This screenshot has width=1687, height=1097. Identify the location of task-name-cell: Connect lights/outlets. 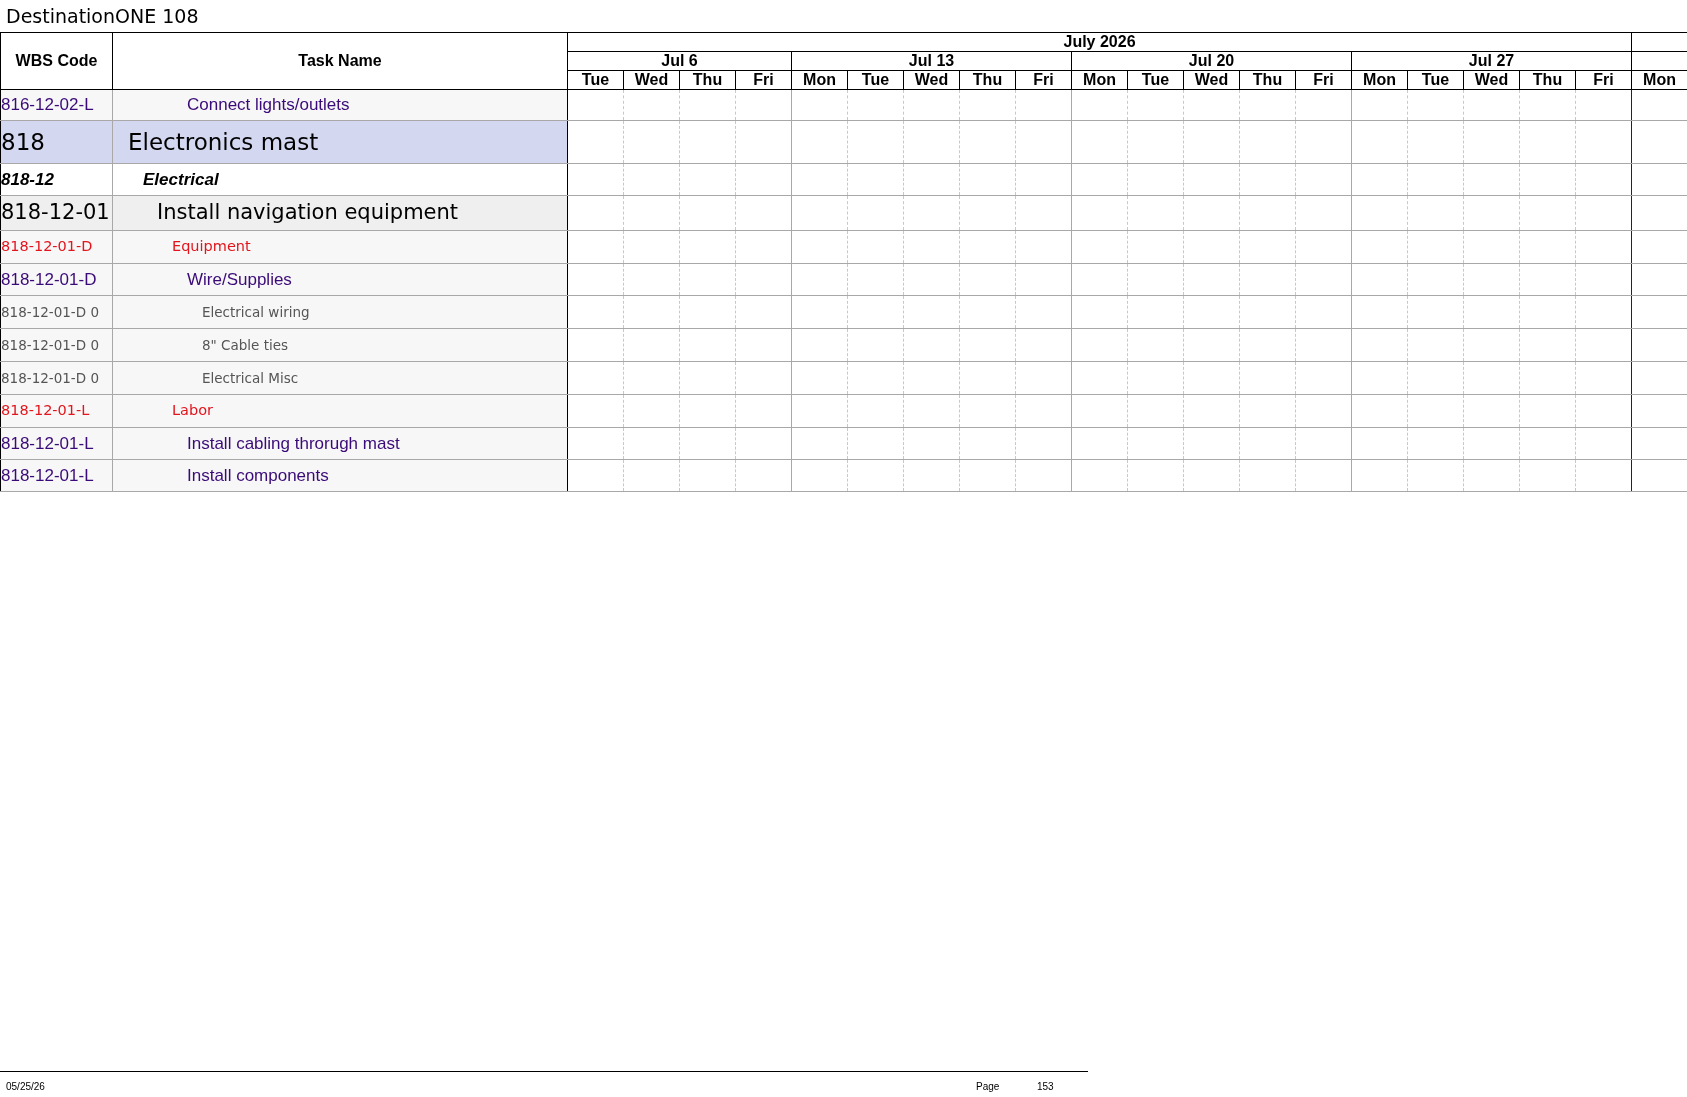
(340, 105).